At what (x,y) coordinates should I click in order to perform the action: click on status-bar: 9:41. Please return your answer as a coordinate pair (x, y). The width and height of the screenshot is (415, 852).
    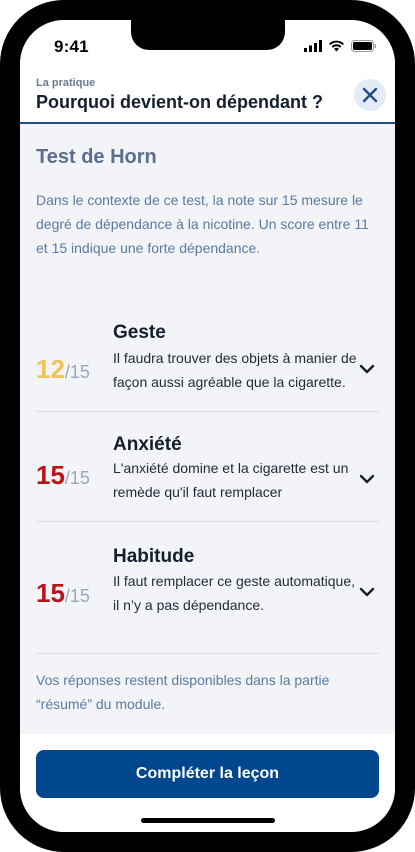
    Looking at the image, I should click on (207, 47).